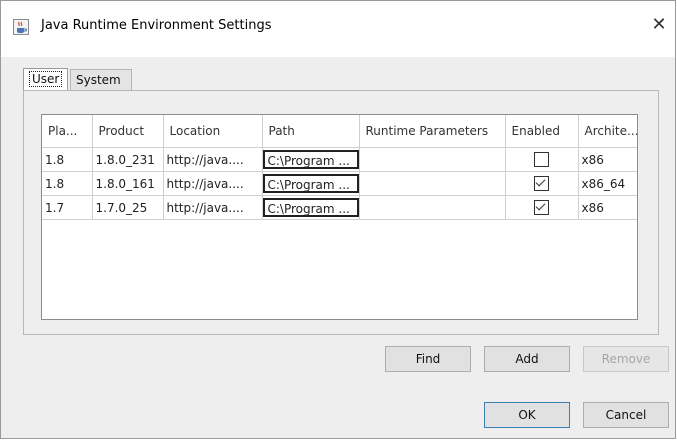 The height and width of the screenshot is (440, 677). Describe the element at coordinates (67, 207) in the screenshot. I see `cell-platform: 1.7` at that location.